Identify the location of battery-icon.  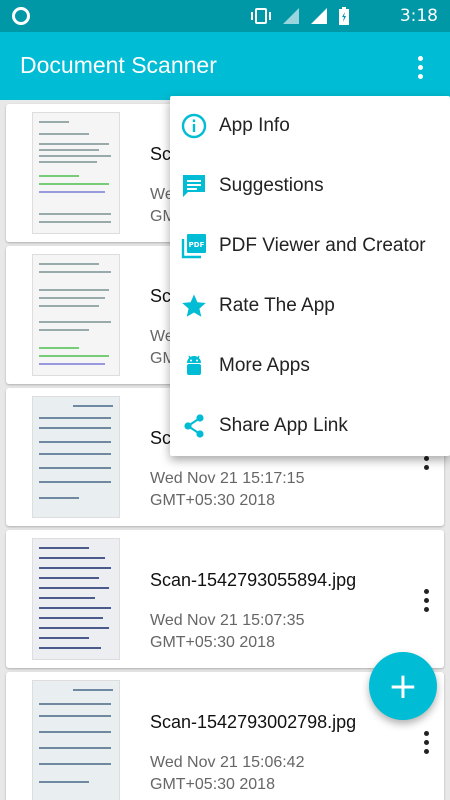
(344, 16).